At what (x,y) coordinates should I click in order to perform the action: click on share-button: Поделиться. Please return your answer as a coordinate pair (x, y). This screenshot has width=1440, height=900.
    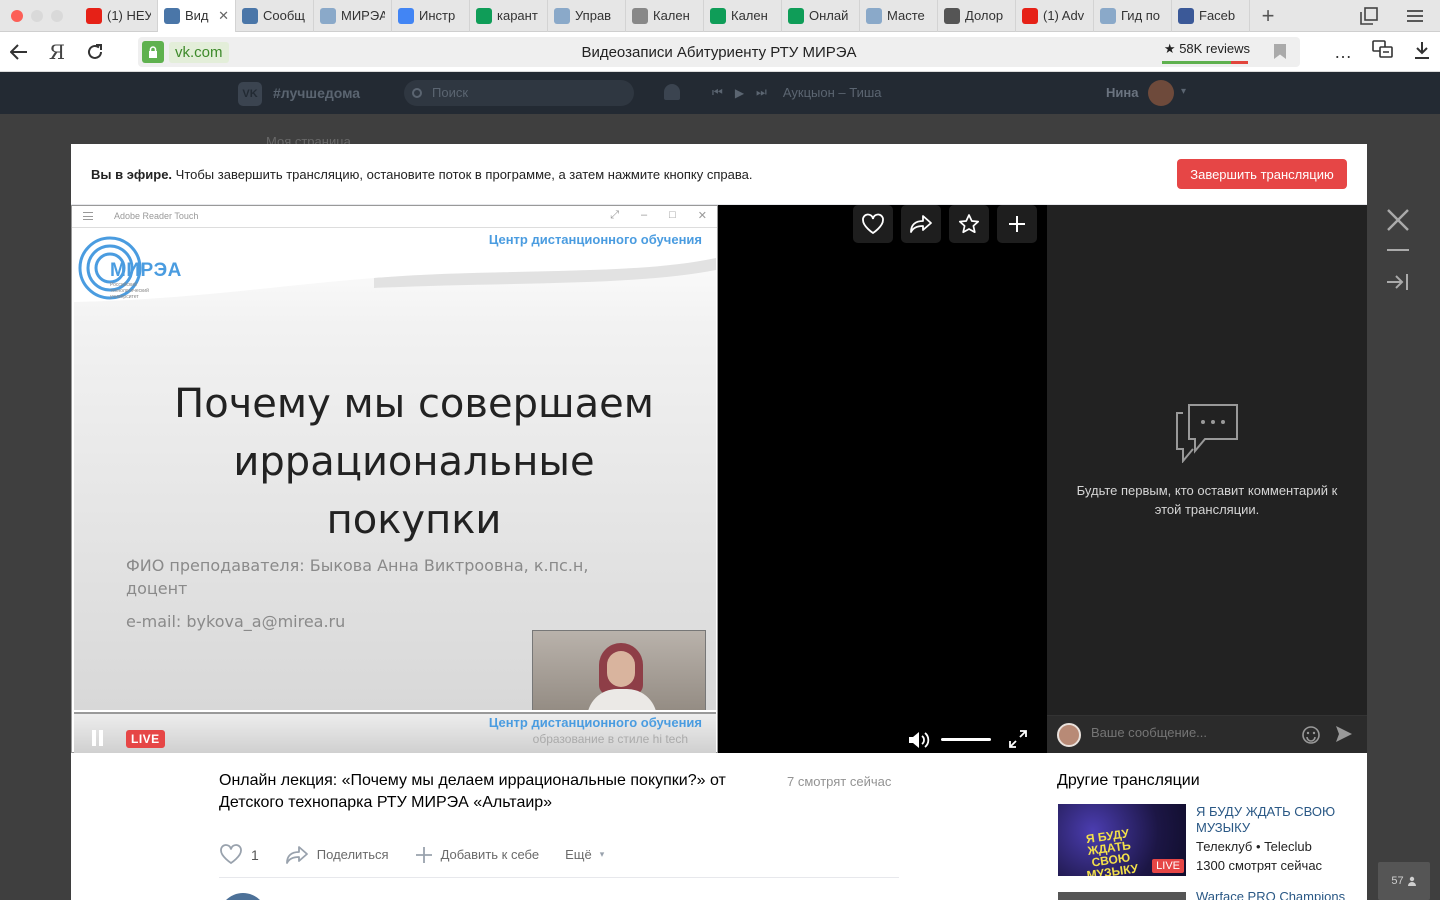
    Looking at the image, I should click on (337, 855).